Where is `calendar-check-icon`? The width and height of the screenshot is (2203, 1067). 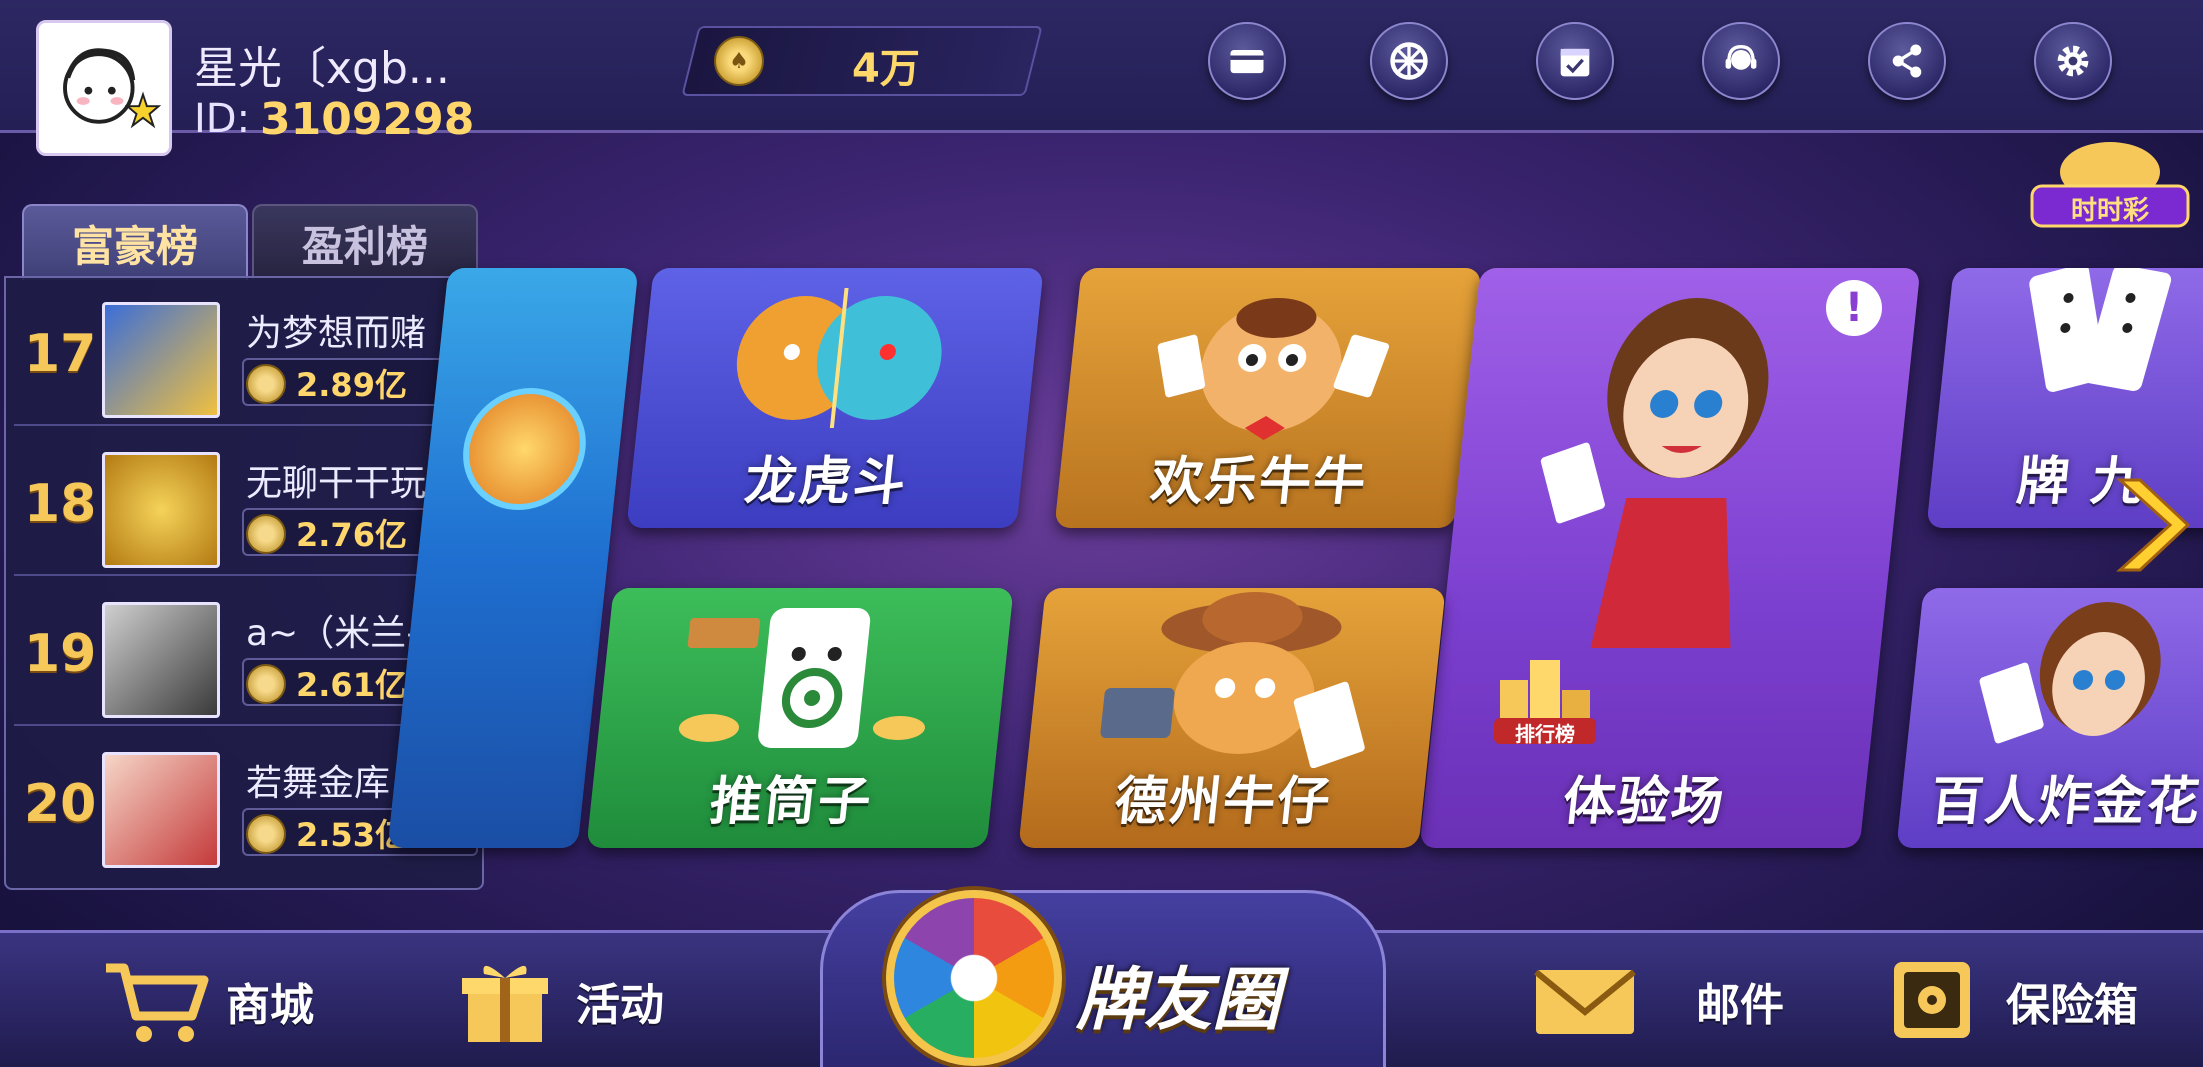
calendar-check-icon is located at coordinates (1575, 61).